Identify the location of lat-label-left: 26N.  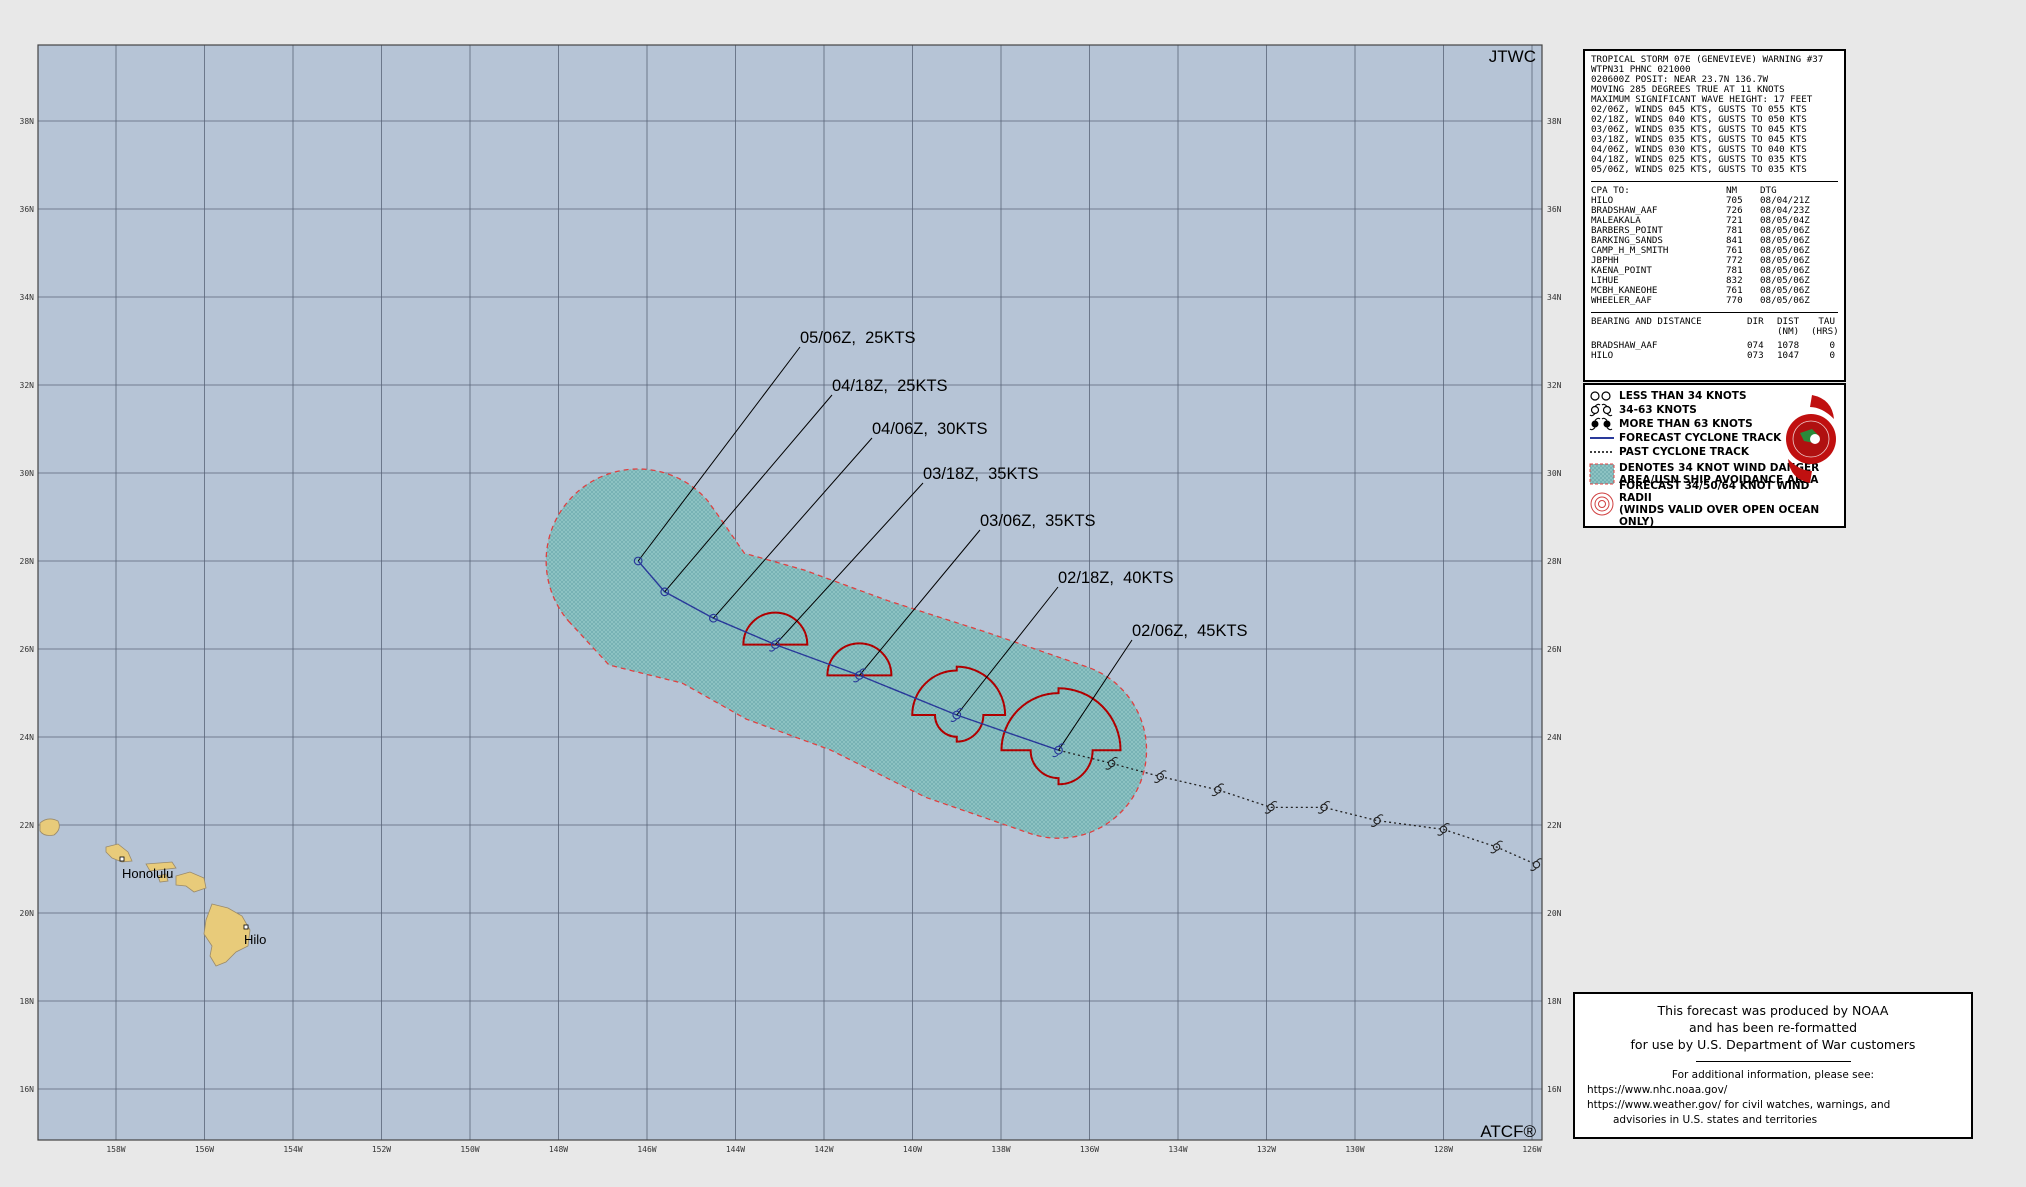
(27, 649).